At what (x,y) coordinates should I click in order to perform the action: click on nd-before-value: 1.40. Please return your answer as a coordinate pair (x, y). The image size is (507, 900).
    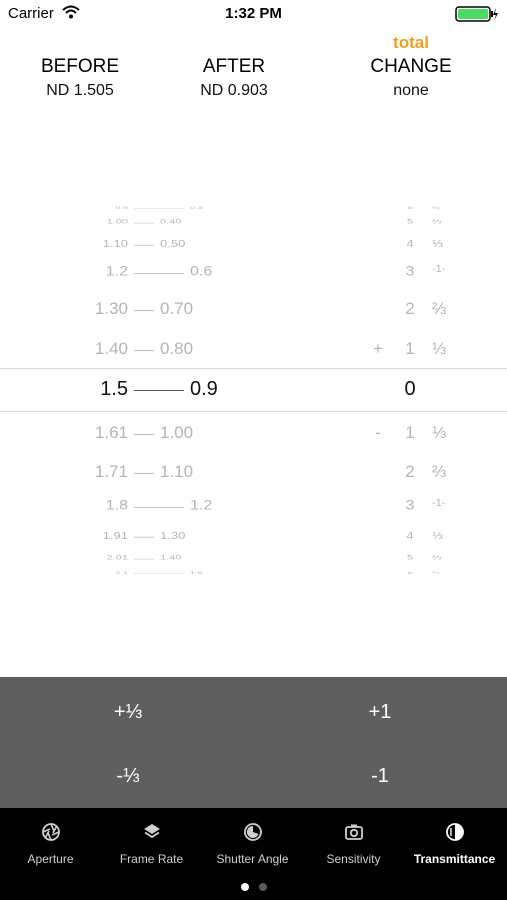
    Looking at the image, I should click on (111, 348).